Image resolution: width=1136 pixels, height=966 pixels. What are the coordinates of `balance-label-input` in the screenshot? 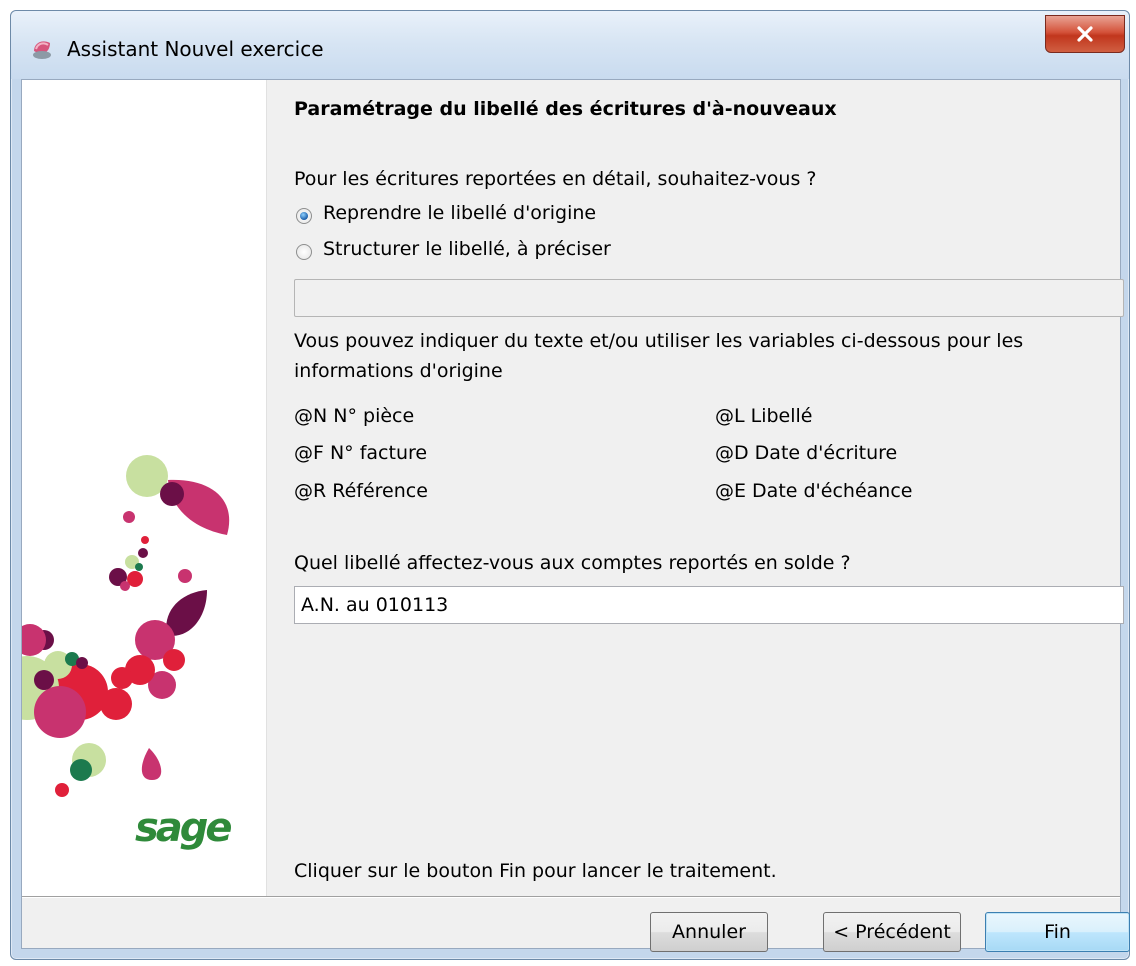 It's located at (709, 605).